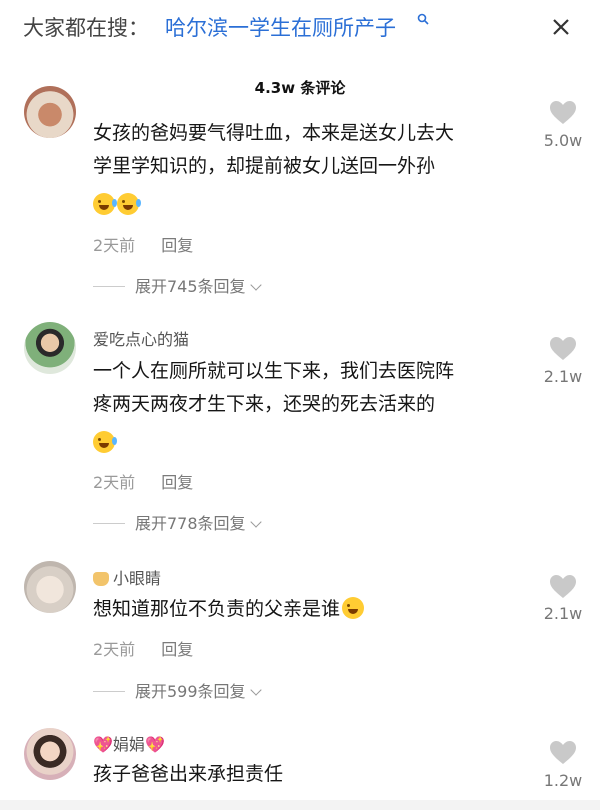 The height and width of the screenshot is (810, 600). I want to click on pleading-emoji-icon, so click(353, 608).